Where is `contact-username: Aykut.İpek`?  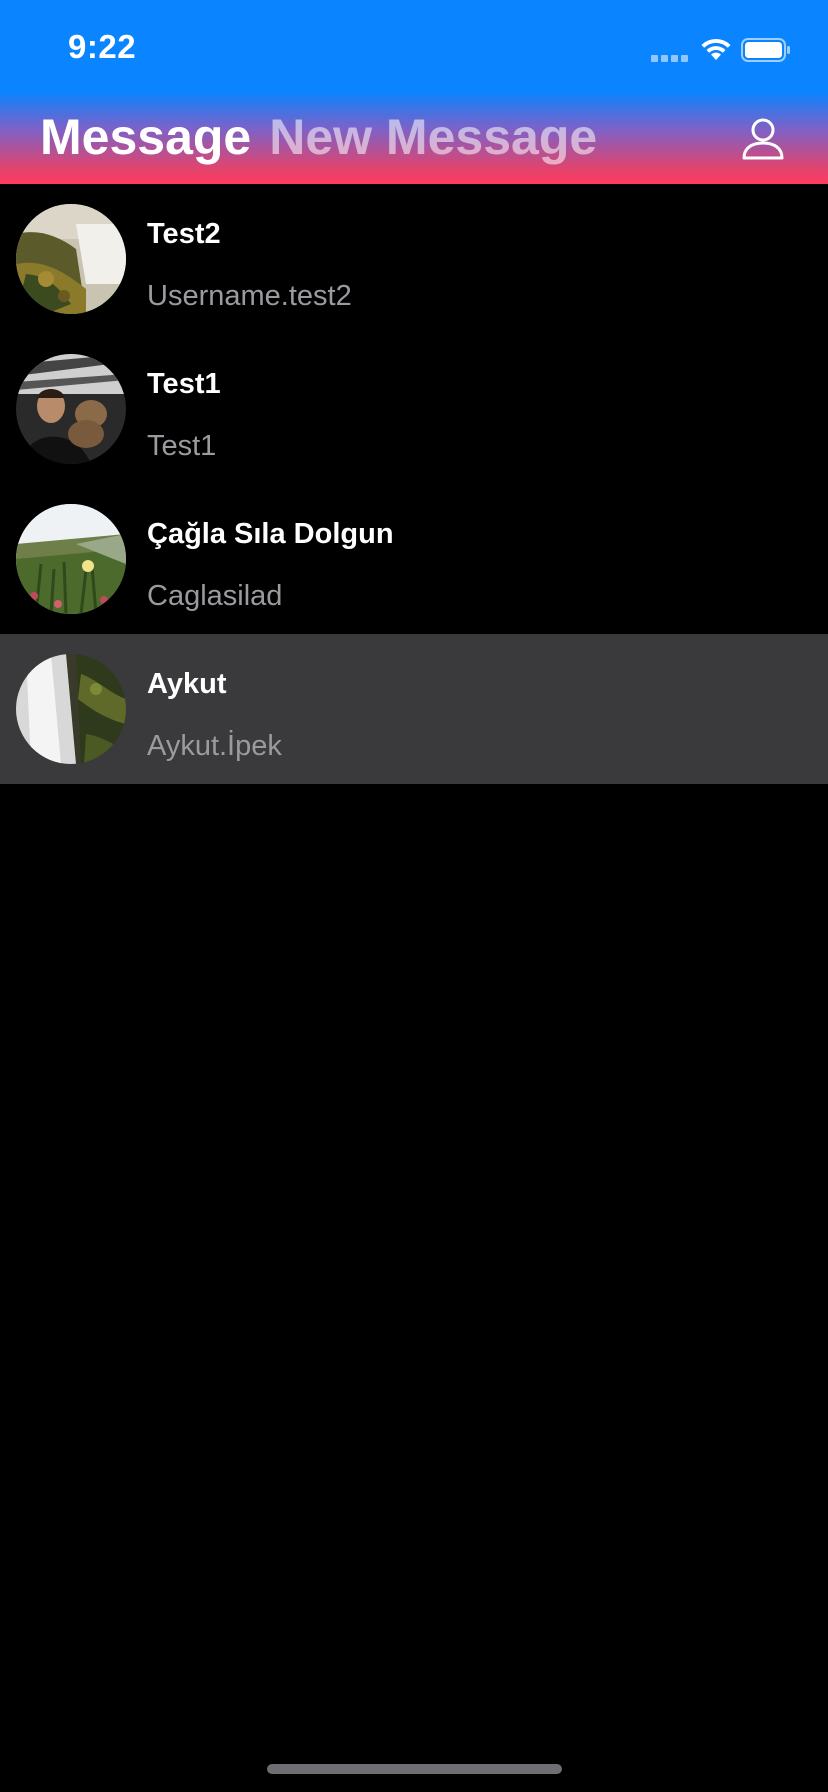 contact-username: Aykut.İpek is located at coordinates (214, 746).